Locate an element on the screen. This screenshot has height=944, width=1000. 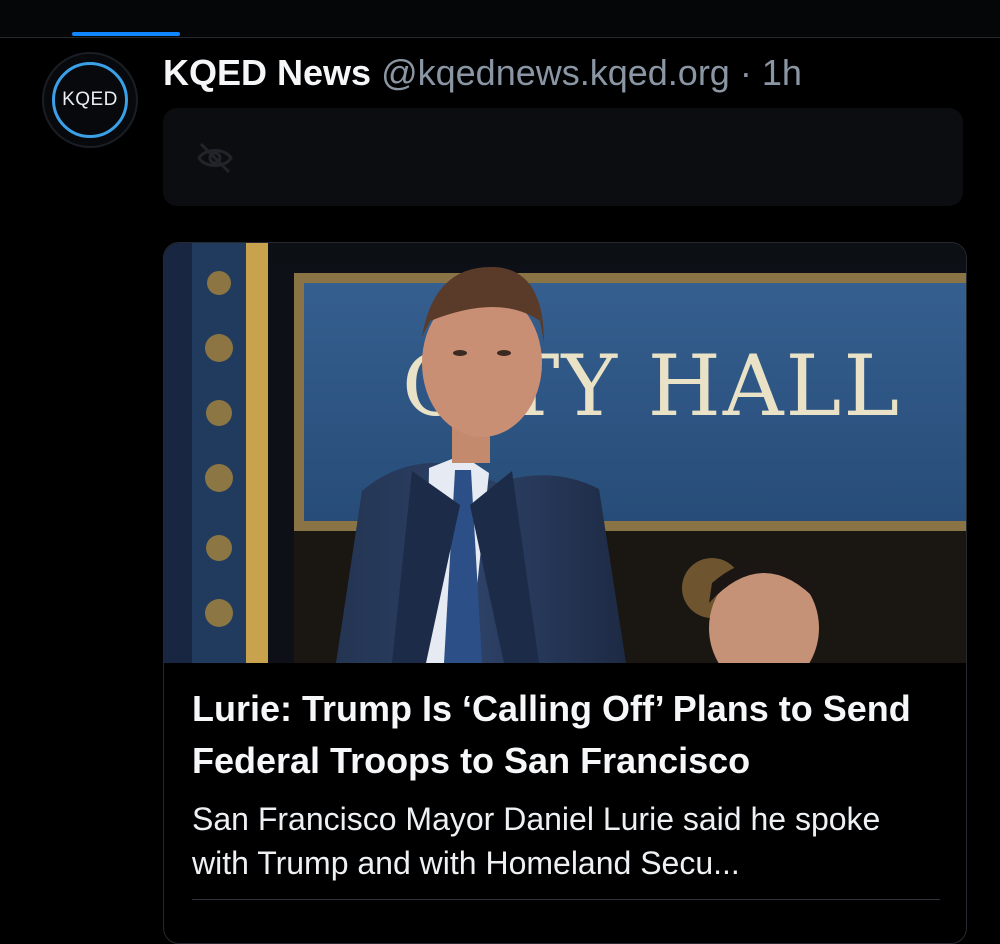
author-name: KQED News is located at coordinates (267, 72).